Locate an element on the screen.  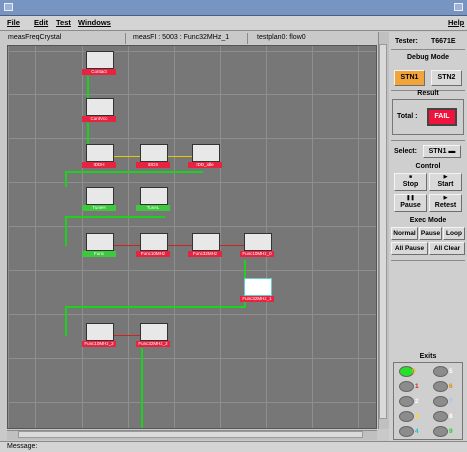
node-label: Contact is located at coordinates (99, 72).